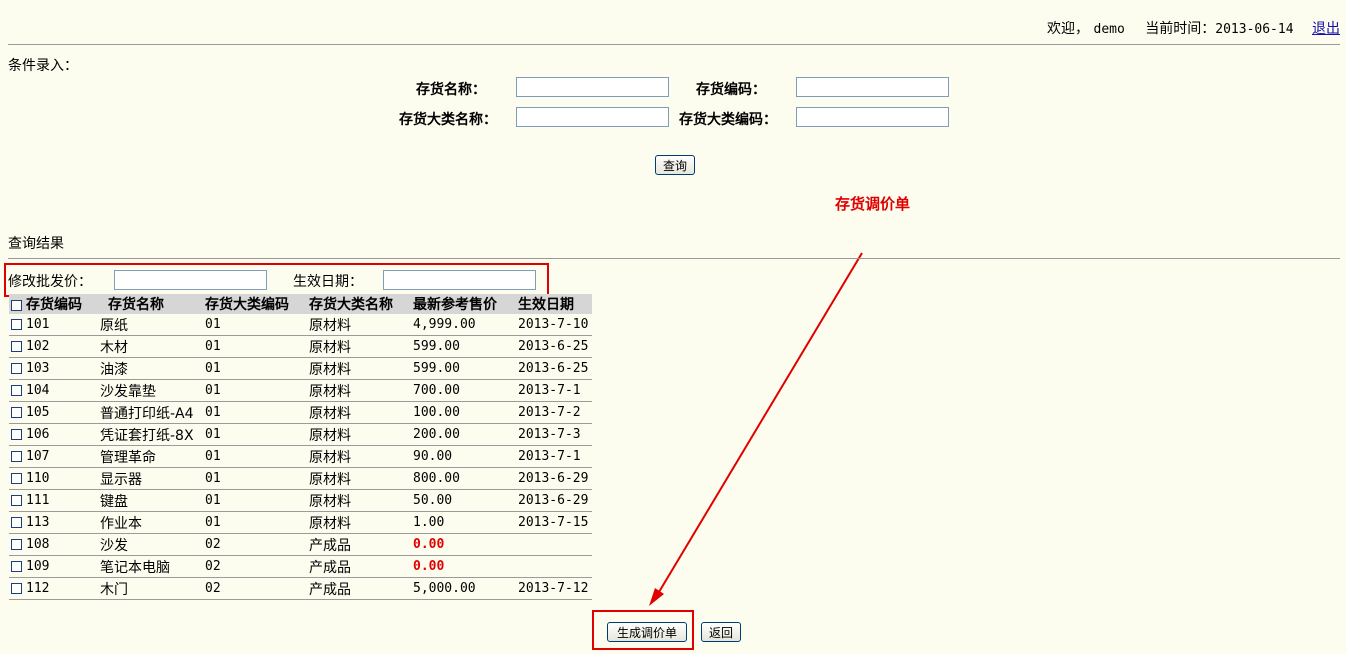 The image size is (1346, 654). What do you see at coordinates (463, 346) in the screenshot?
I see `price-cell: 599.00` at bounding box center [463, 346].